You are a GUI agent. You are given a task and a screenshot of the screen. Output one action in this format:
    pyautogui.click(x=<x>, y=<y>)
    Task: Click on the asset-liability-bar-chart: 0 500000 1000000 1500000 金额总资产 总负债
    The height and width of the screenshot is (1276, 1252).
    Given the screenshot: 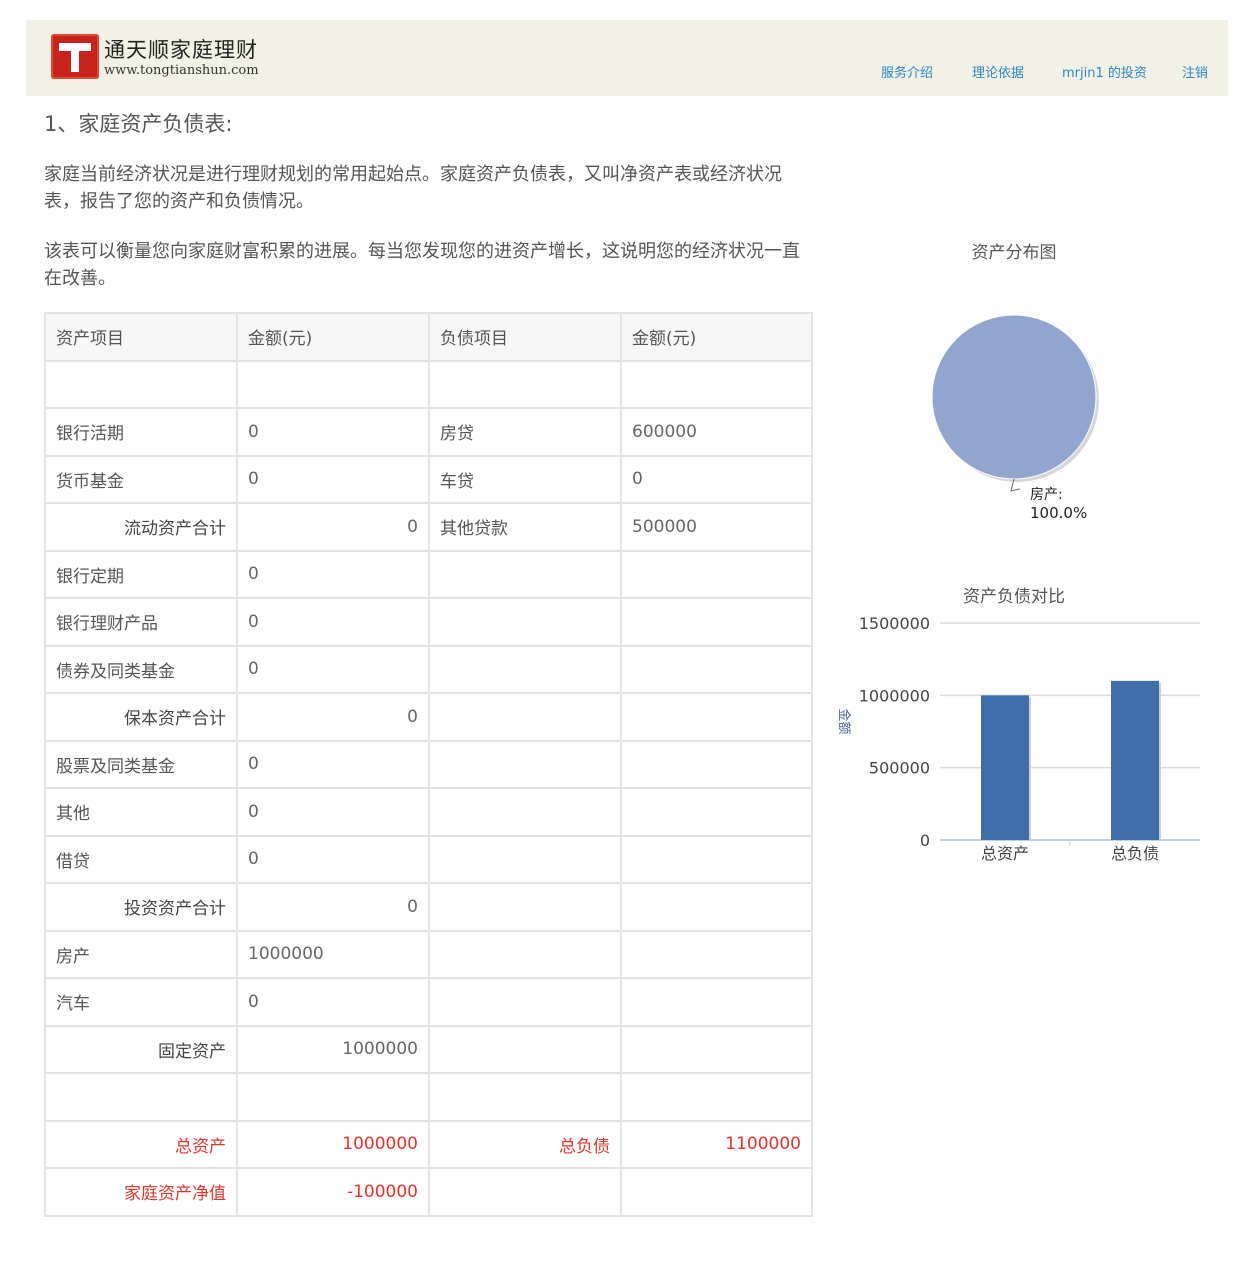 What is the action you would take?
    pyautogui.click(x=1018, y=738)
    